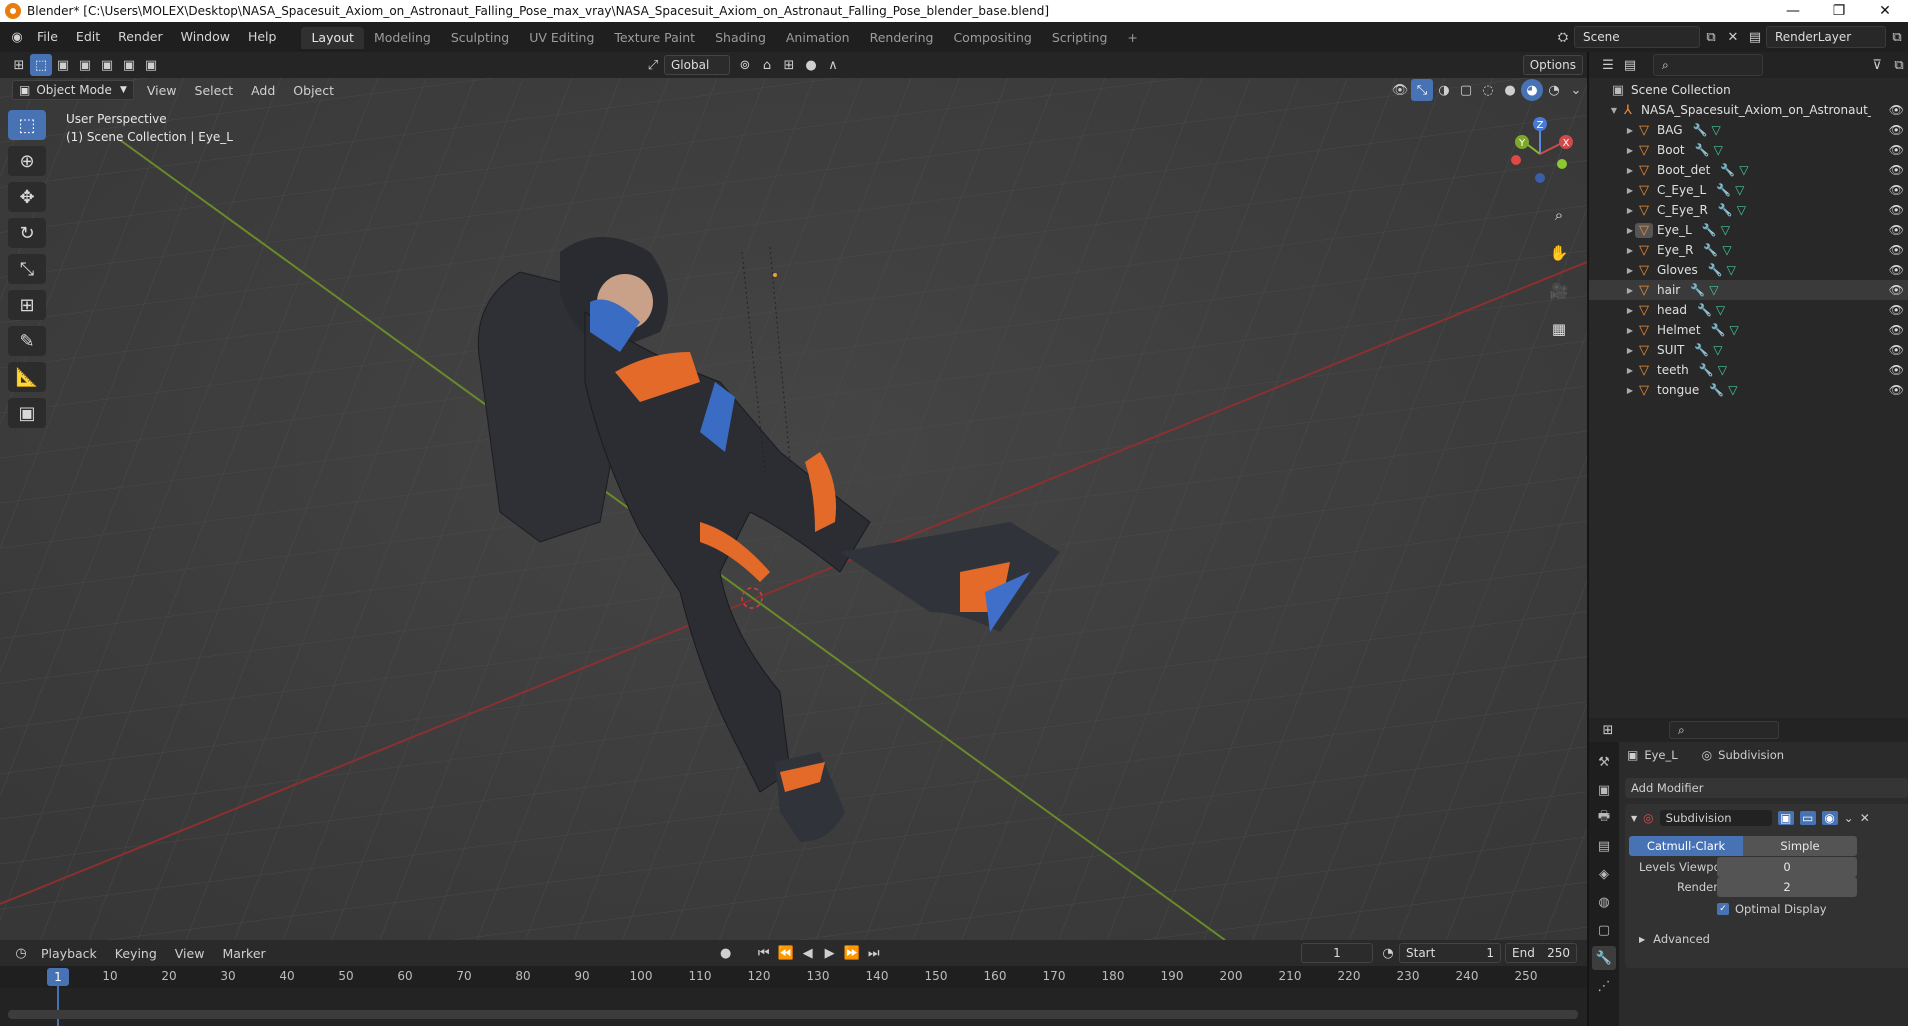 The height and width of the screenshot is (1026, 1908). I want to click on add-workspace-button: +, so click(1132, 38).